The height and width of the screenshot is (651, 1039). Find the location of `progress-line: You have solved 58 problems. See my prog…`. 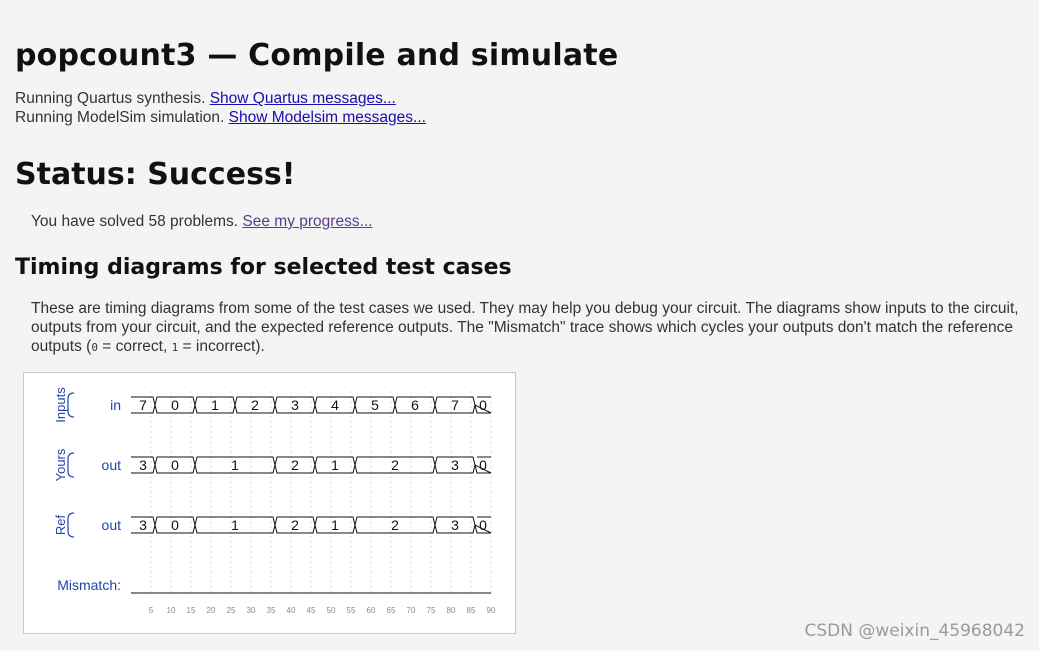

progress-line: You have solved 58 problems. See my prog… is located at coordinates (201, 221).